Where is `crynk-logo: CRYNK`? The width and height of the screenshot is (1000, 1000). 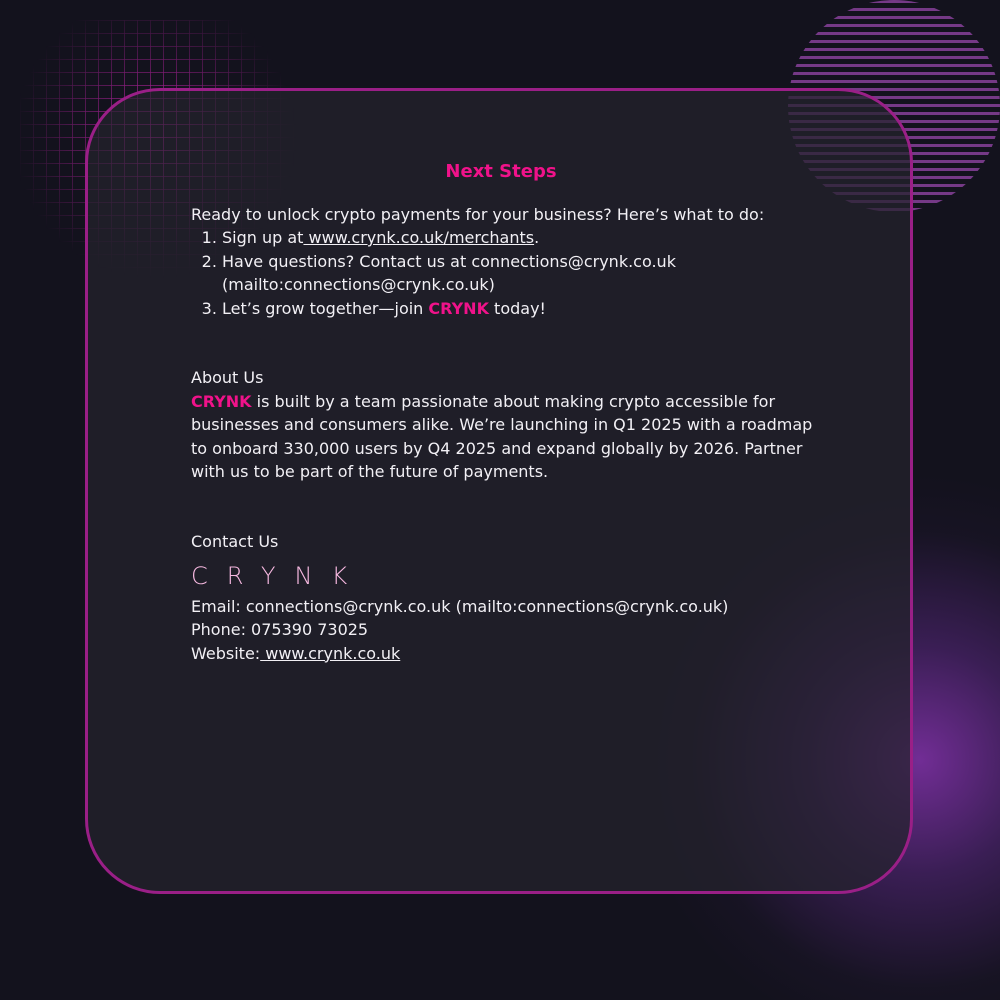 crynk-logo: CRYNK is located at coordinates (279, 576).